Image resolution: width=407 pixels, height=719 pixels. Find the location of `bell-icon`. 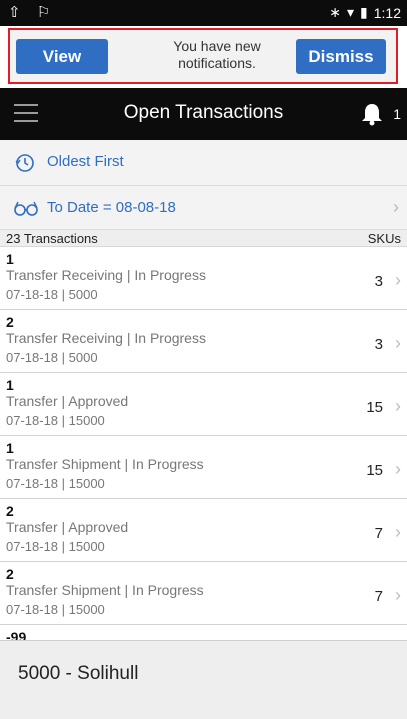

bell-icon is located at coordinates (372, 114).